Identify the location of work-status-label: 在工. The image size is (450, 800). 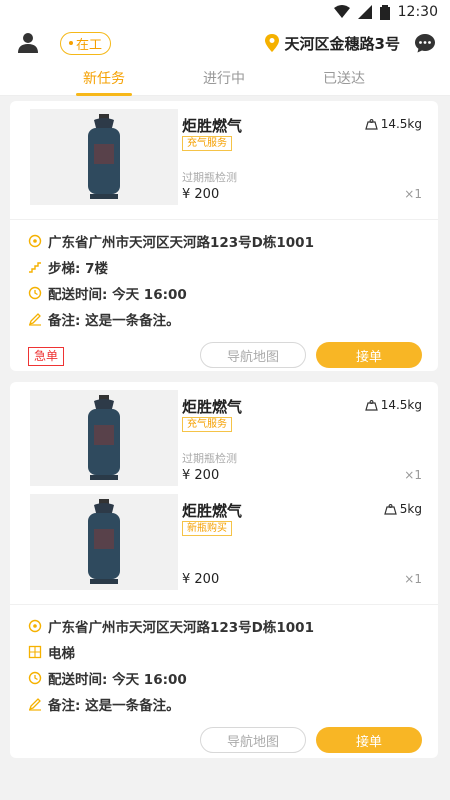
(89, 45).